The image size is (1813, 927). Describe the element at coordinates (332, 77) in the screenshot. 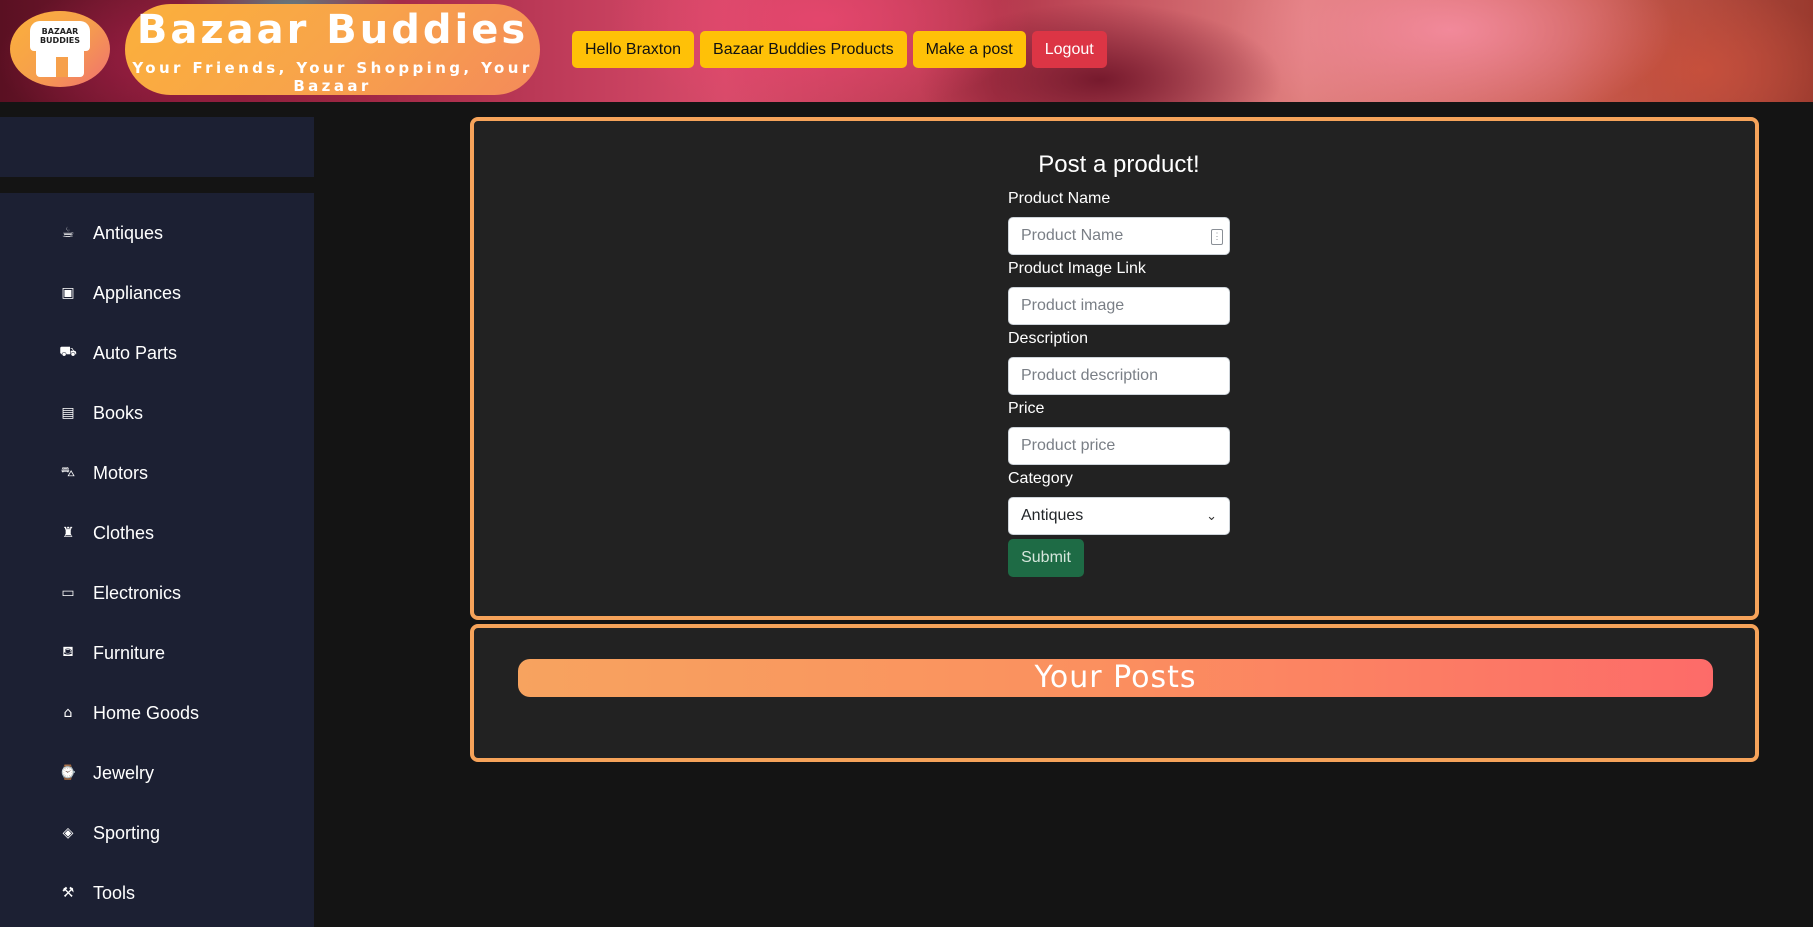

I see `brand-subtitle: Your Friends, Your Shopping, Your Bazaar` at that location.